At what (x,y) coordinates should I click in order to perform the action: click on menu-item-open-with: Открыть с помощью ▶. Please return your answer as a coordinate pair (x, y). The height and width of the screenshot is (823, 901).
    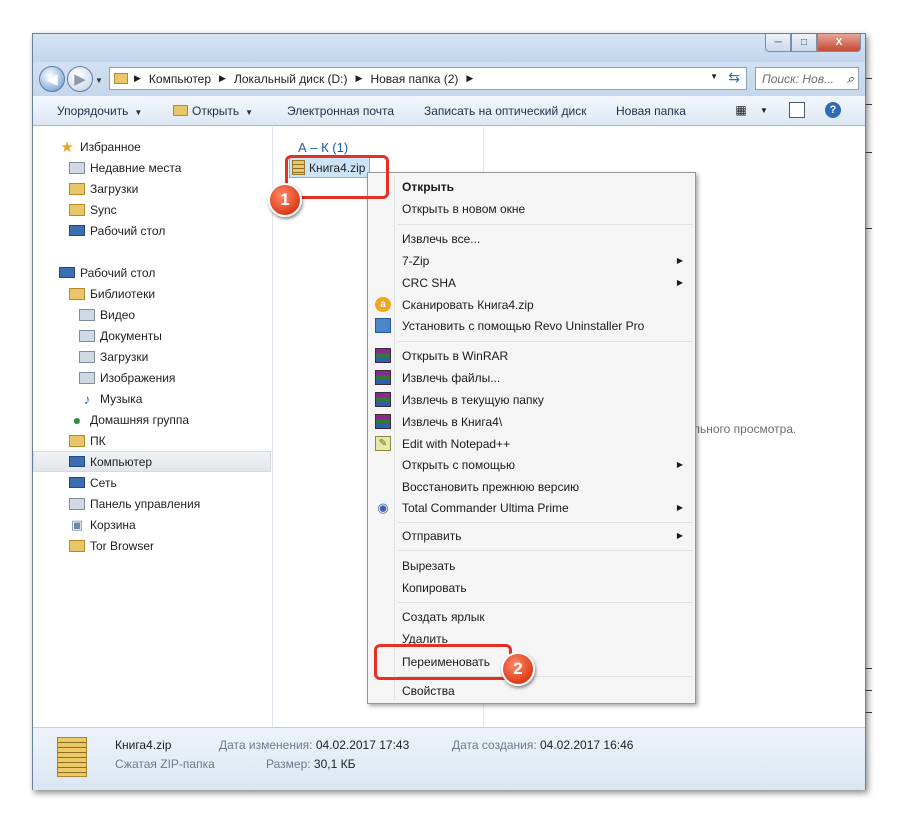
    Looking at the image, I should click on (531, 464).